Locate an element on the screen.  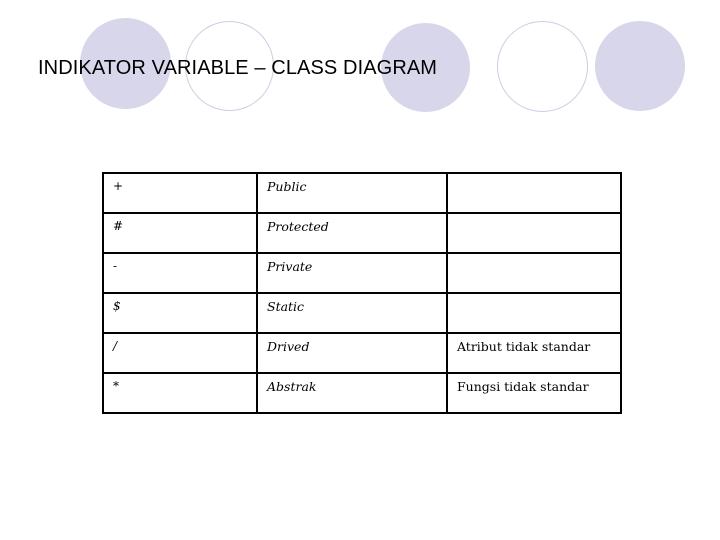
cell-symbol: - is located at coordinates (180, 273).